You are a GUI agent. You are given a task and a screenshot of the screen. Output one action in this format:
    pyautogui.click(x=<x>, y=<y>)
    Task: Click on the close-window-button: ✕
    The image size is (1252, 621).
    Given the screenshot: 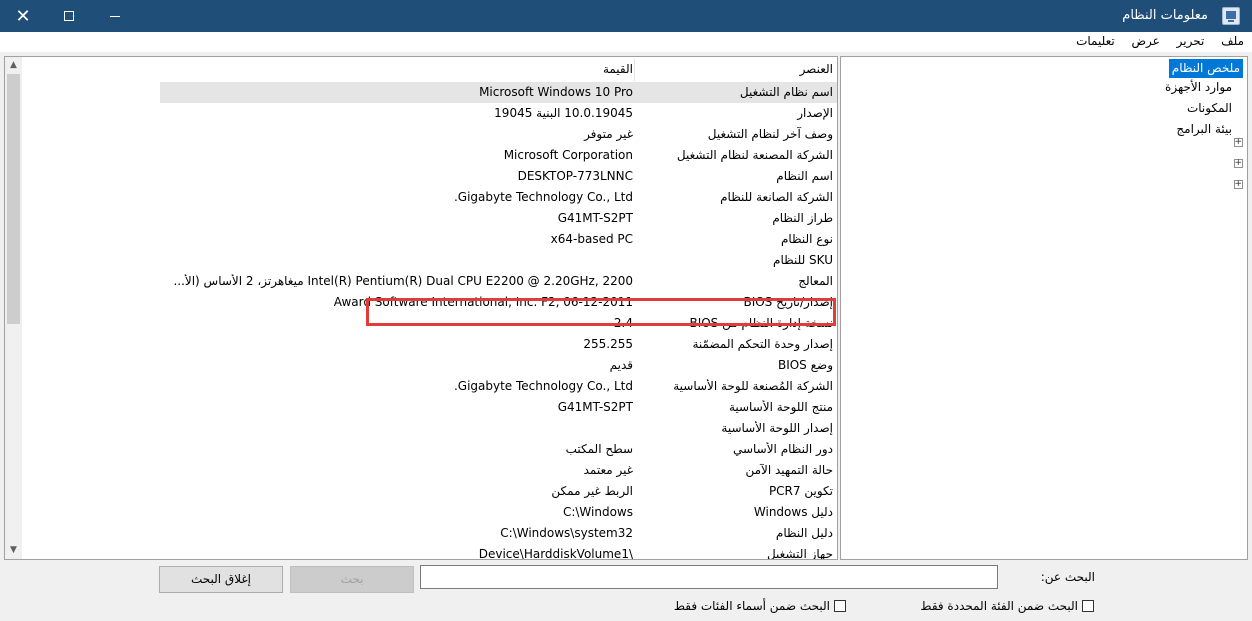 What is the action you would take?
    pyautogui.click(x=23, y=16)
    